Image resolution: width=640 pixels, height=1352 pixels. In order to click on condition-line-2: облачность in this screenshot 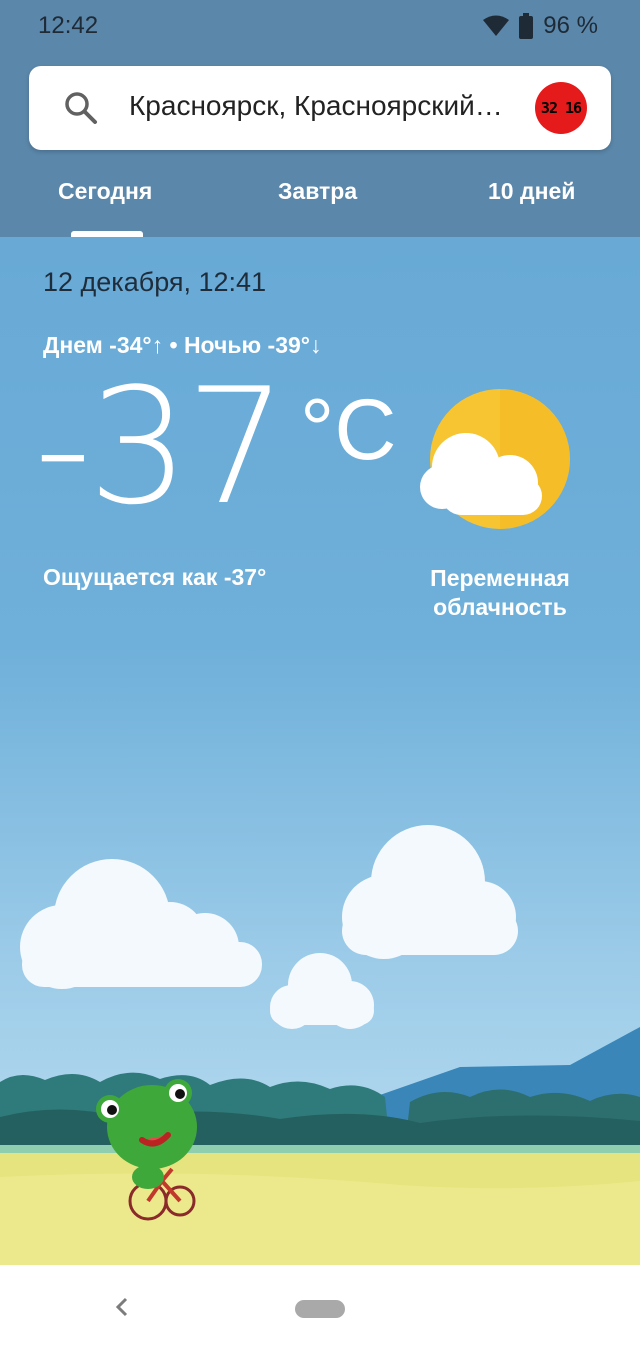, I will do `click(500, 607)`.